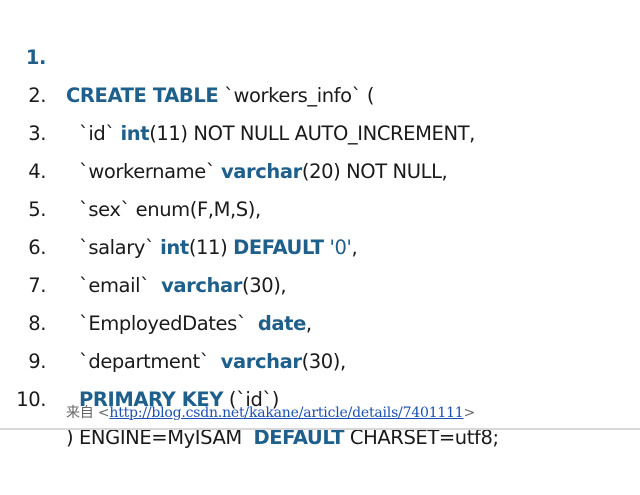 The width and height of the screenshot is (640, 495). I want to click on line-content: `email` varchar(30),, so click(183, 286).